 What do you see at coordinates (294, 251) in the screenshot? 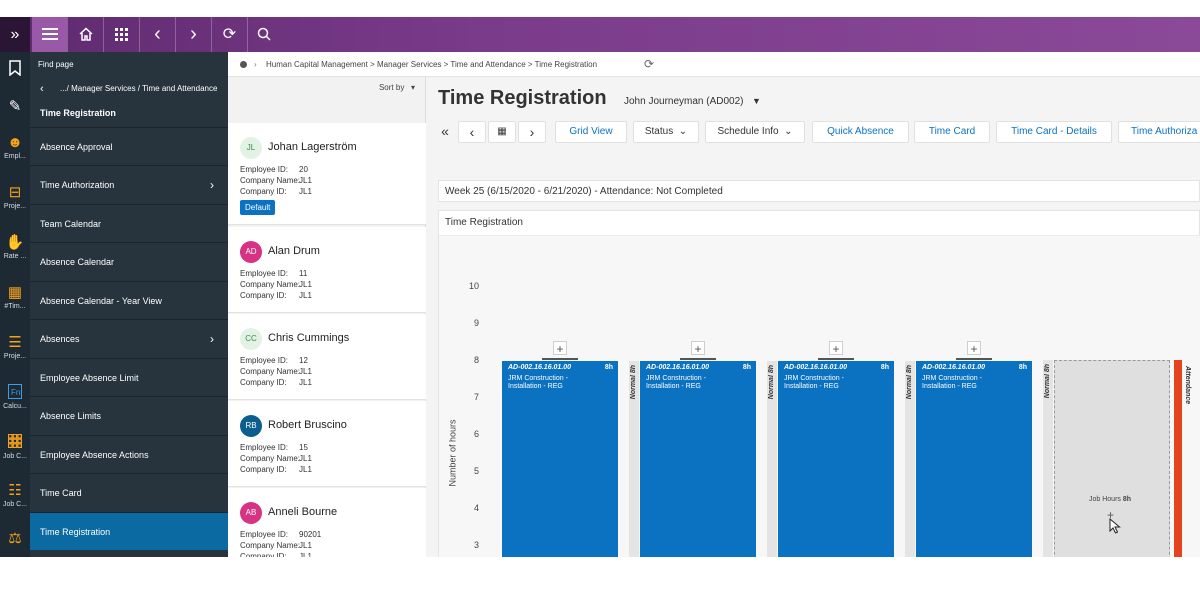
I see `employee-name: Alan Drum` at bounding box center [294, 251].